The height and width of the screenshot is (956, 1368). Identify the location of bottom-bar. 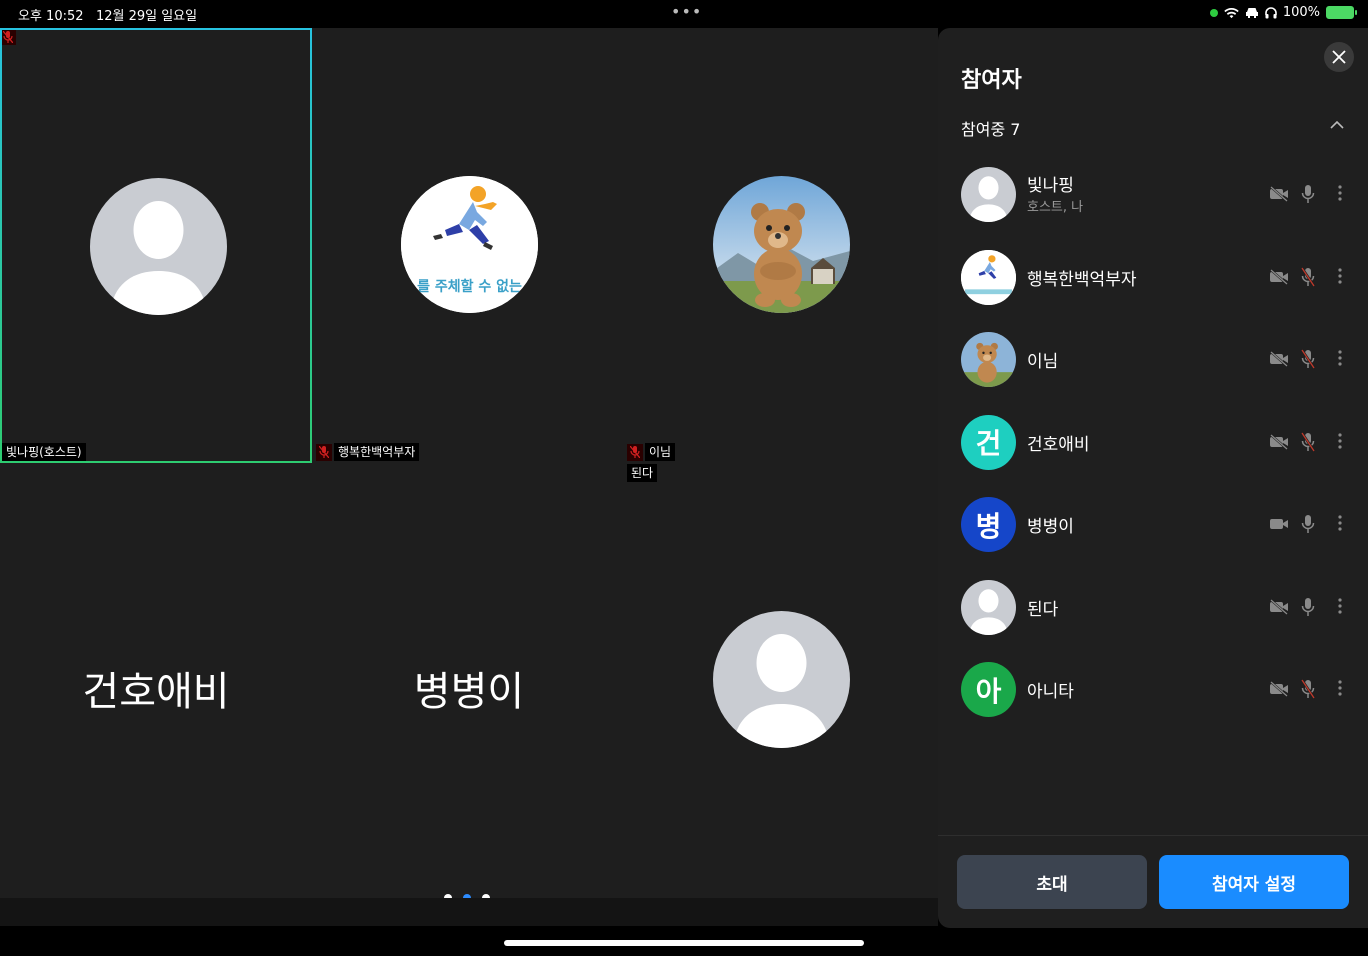
(469, 912).